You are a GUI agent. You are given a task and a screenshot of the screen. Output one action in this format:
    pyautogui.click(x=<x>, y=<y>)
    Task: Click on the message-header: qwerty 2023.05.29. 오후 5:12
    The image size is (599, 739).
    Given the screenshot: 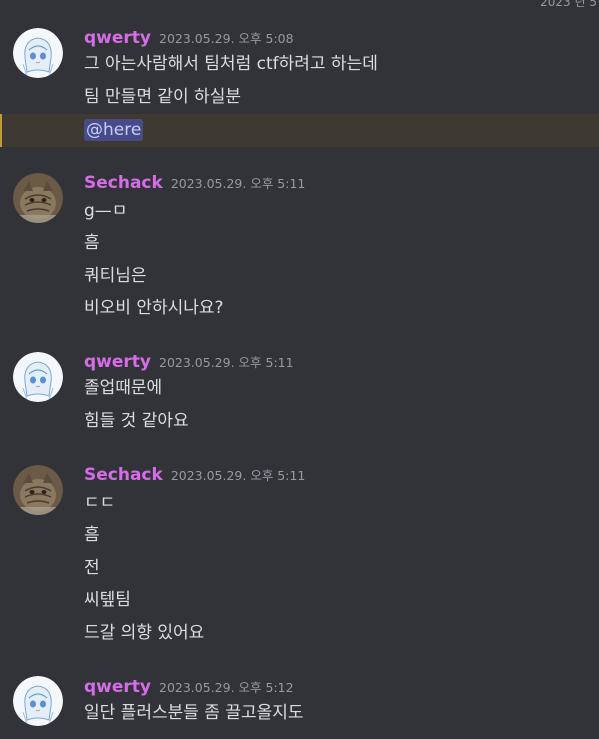 What is the action you would take?
    pyautogui.click(x=189, y=688)
    